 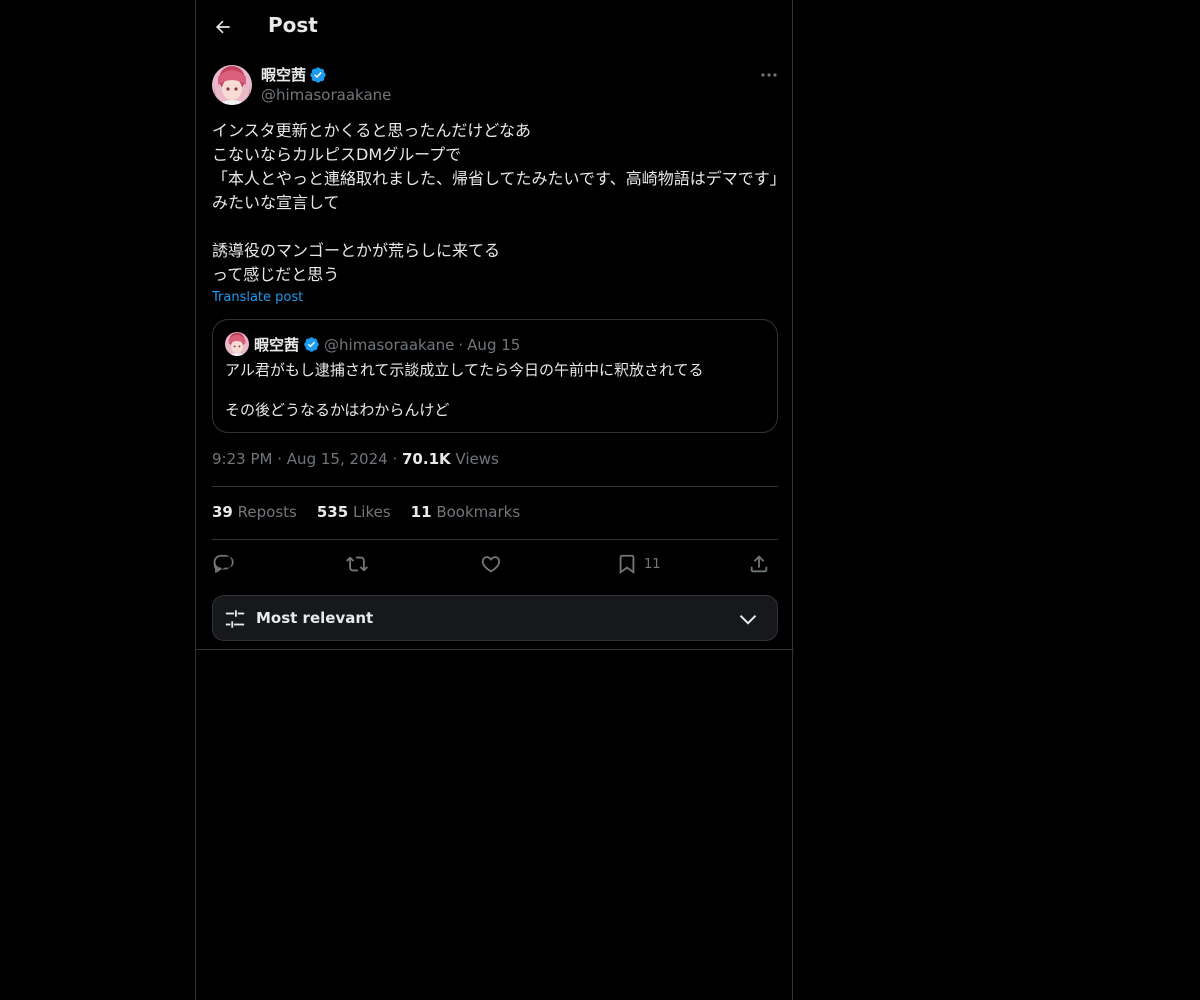 I want to click on views-count: 70.1K, so click(x=426, y=459).